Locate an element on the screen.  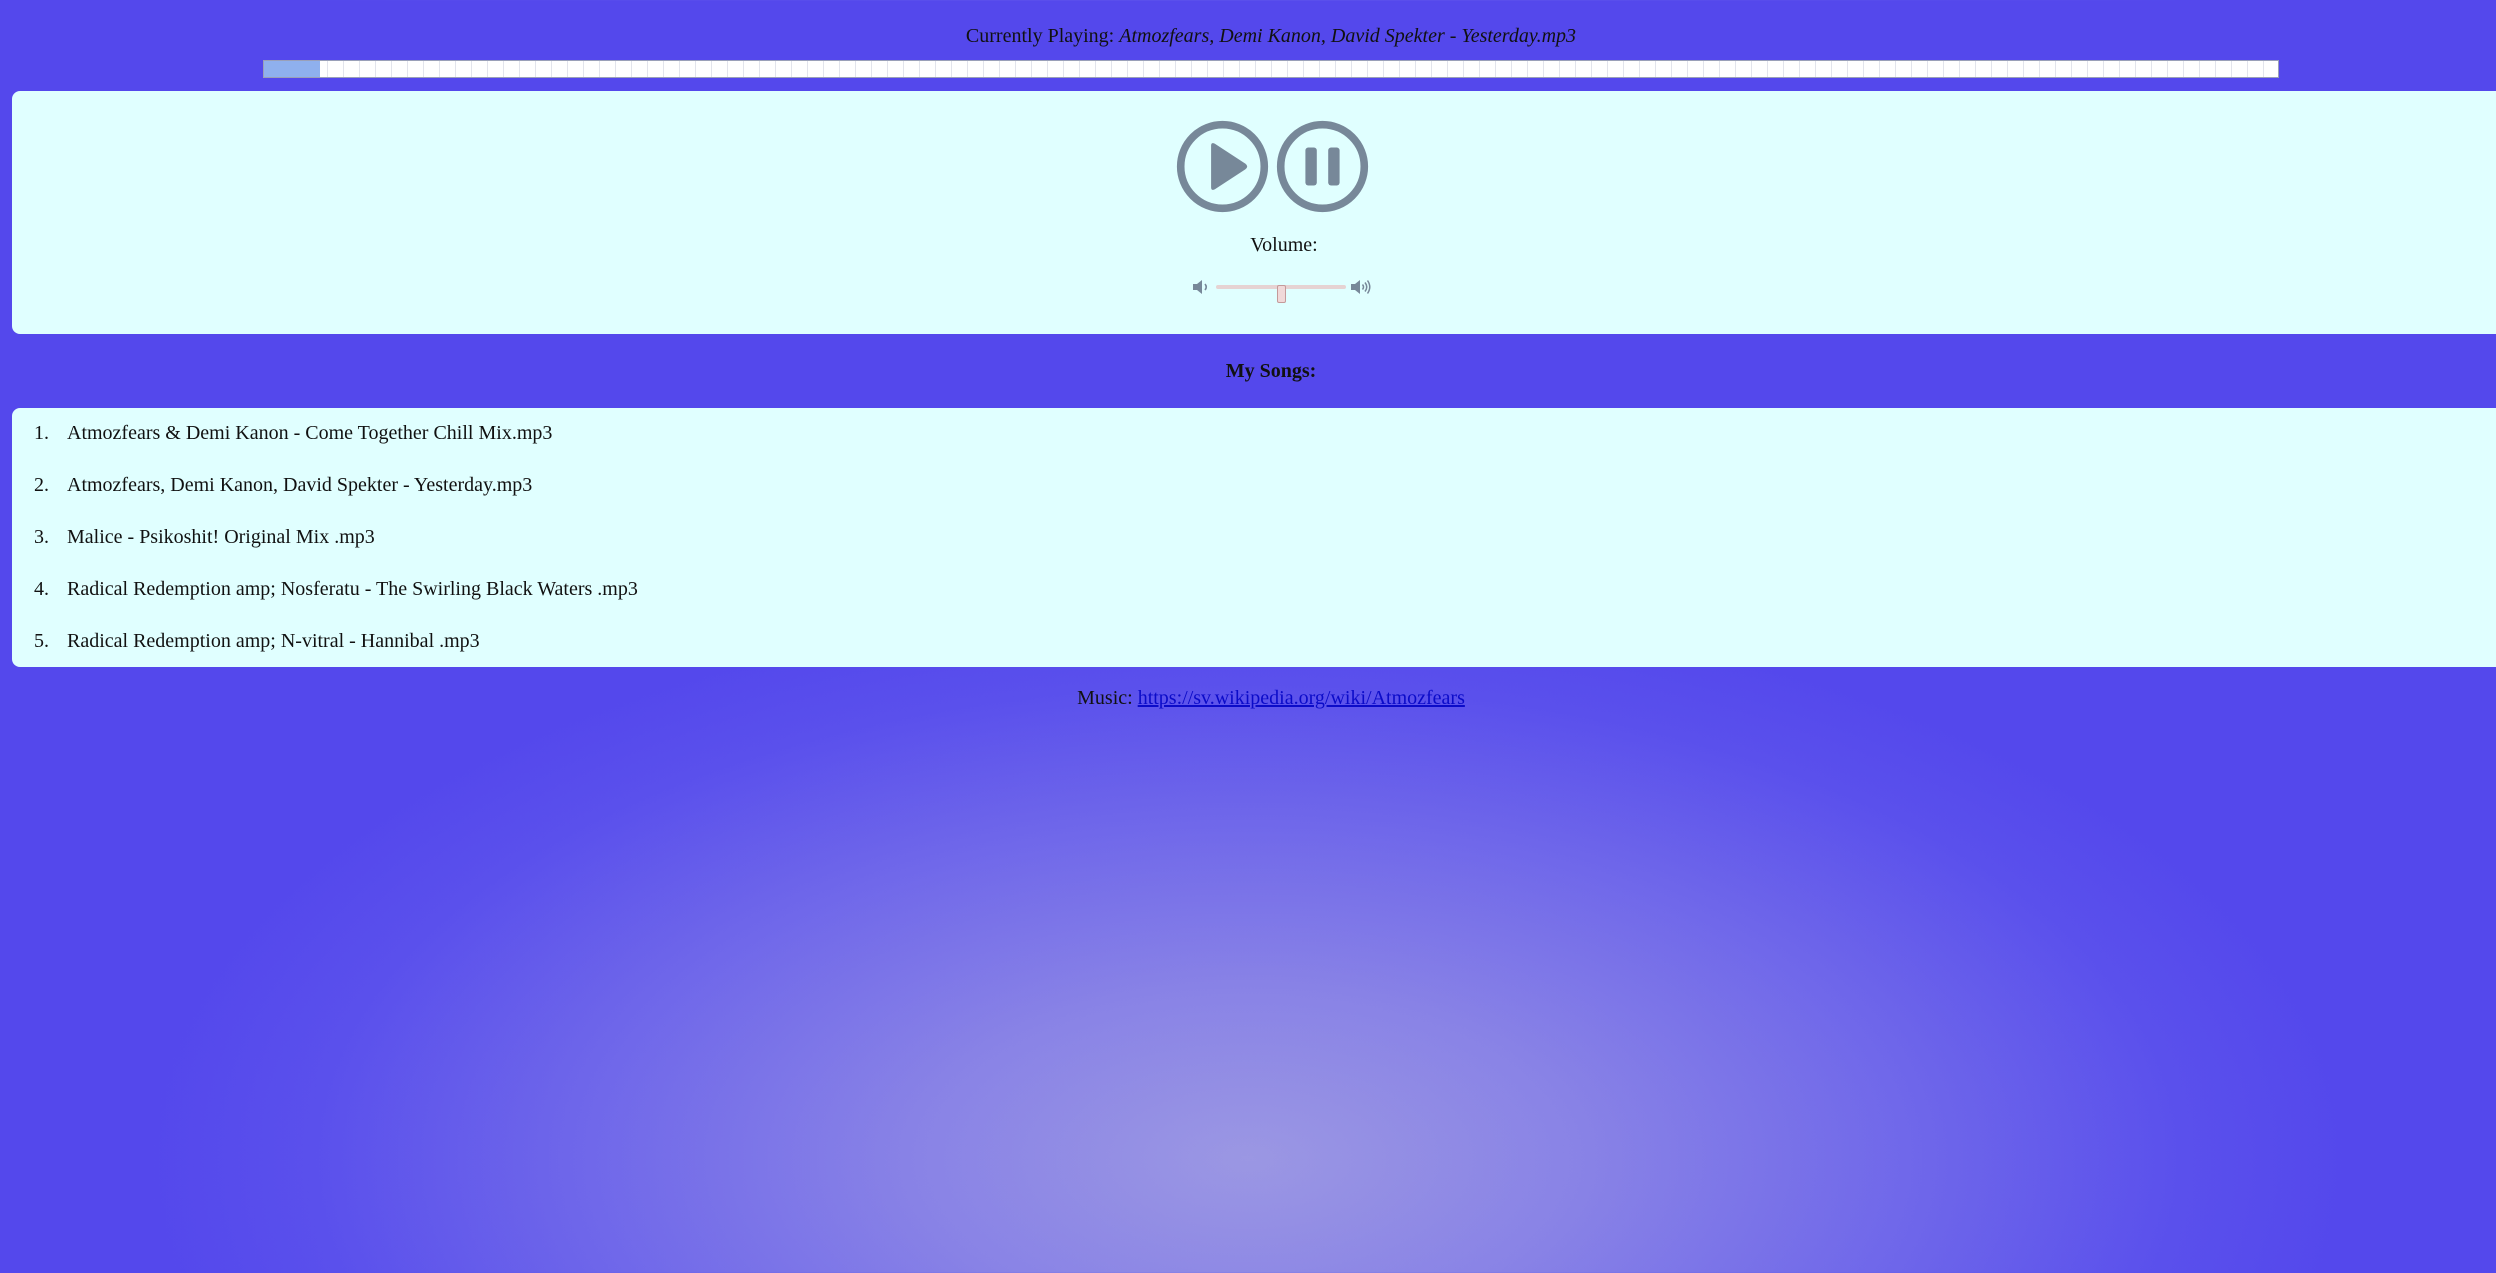
volume-control is located at coordinates (1283, 289).